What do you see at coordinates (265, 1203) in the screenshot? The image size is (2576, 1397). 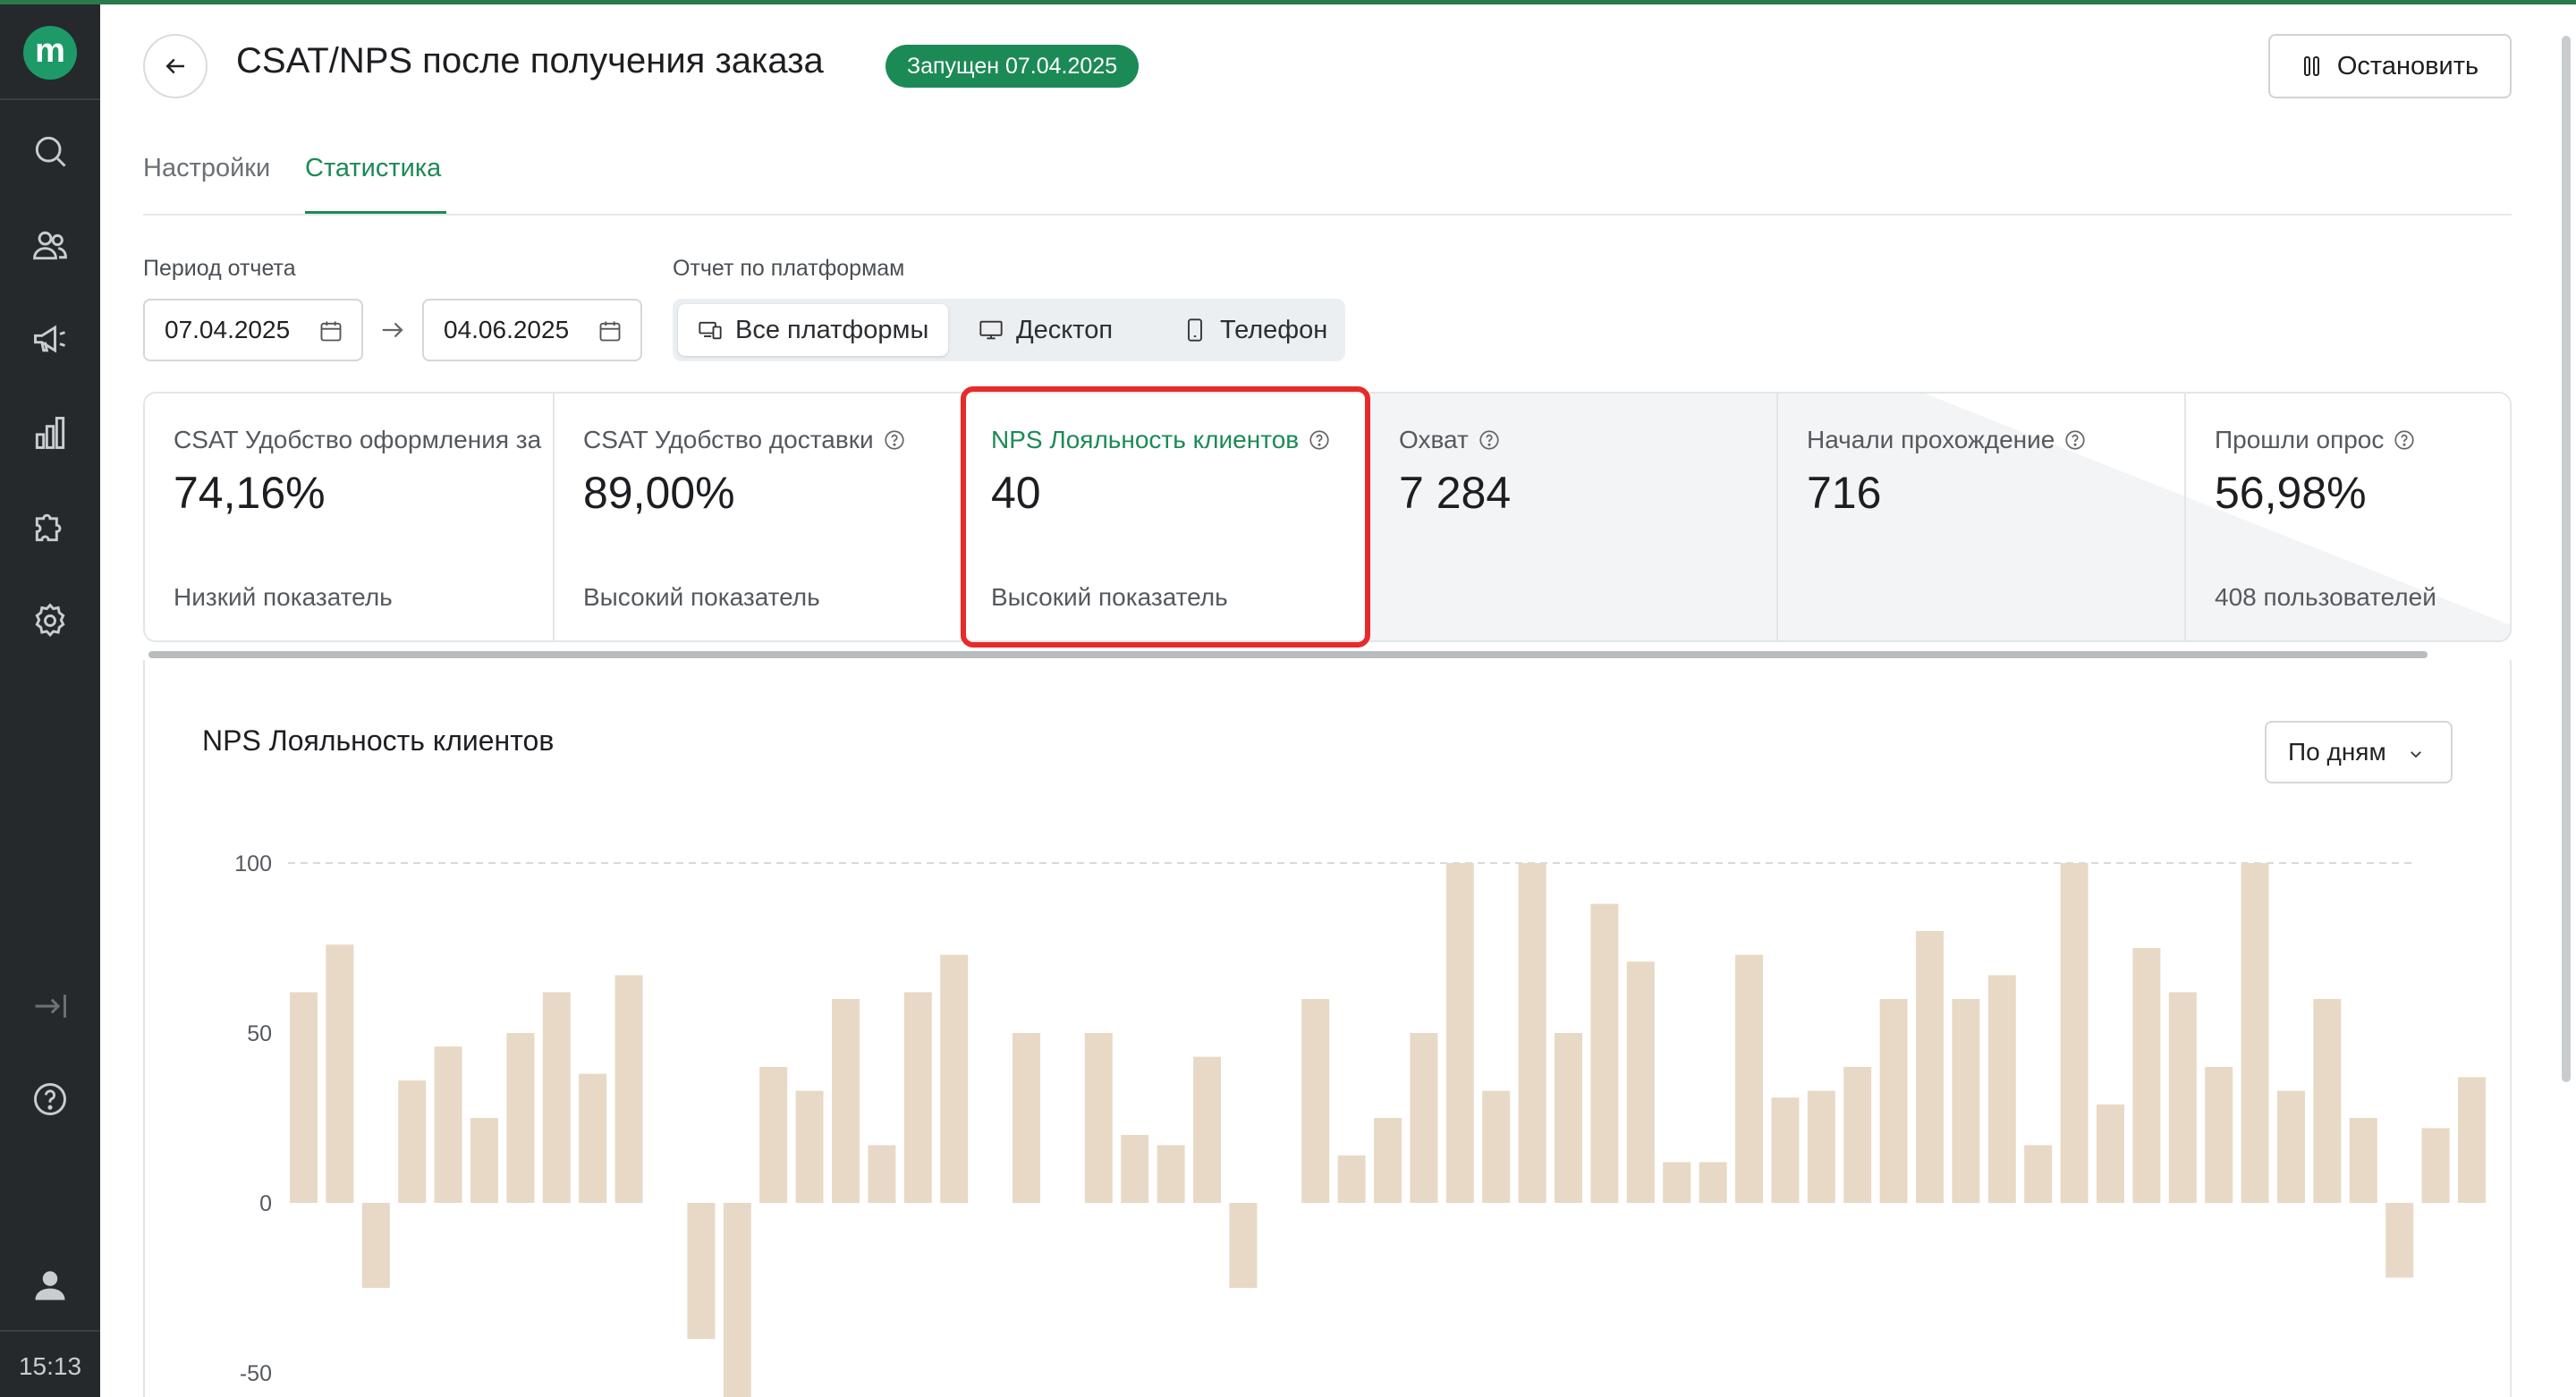 I see `y-tick-label: 0` at bounding box center [265, 1203].